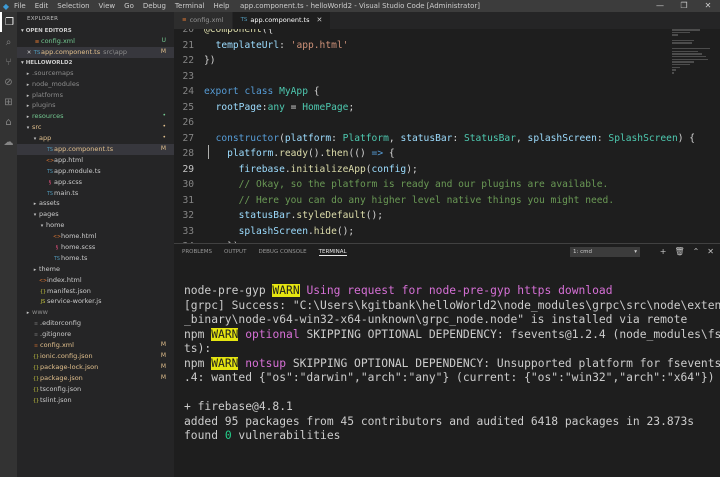  I want to click on tree-file: {}ionic.config.json M, so click(95, 356).